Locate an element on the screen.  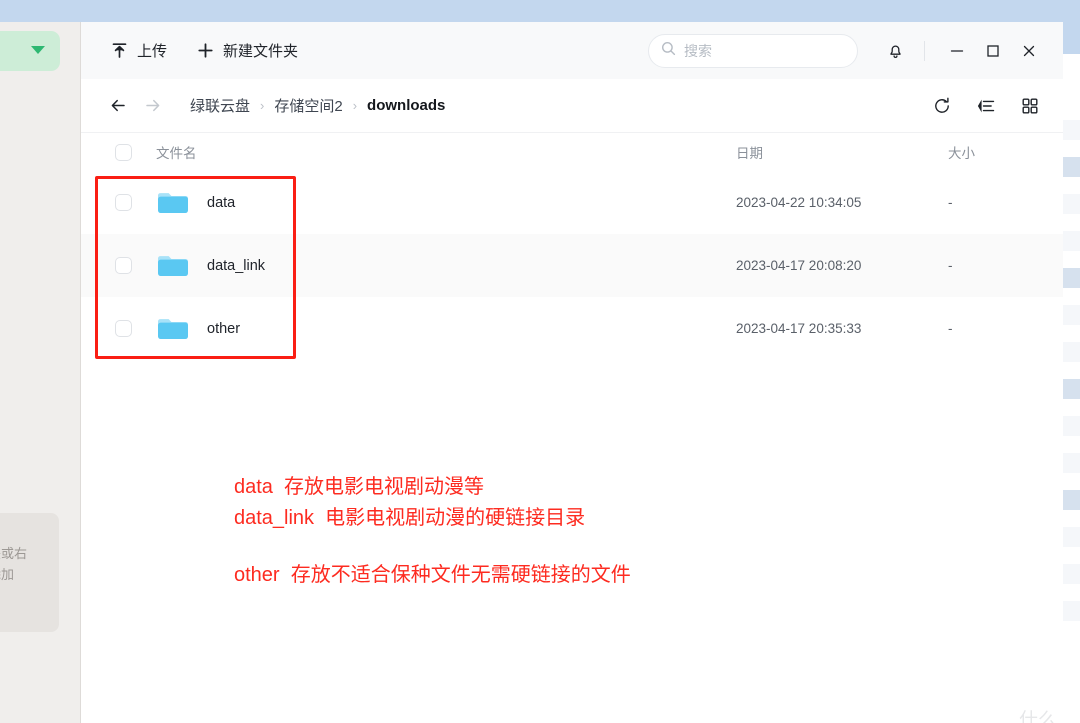
file-date: 2023-04-22 10:34:05 is located at coordinates (799, 202).